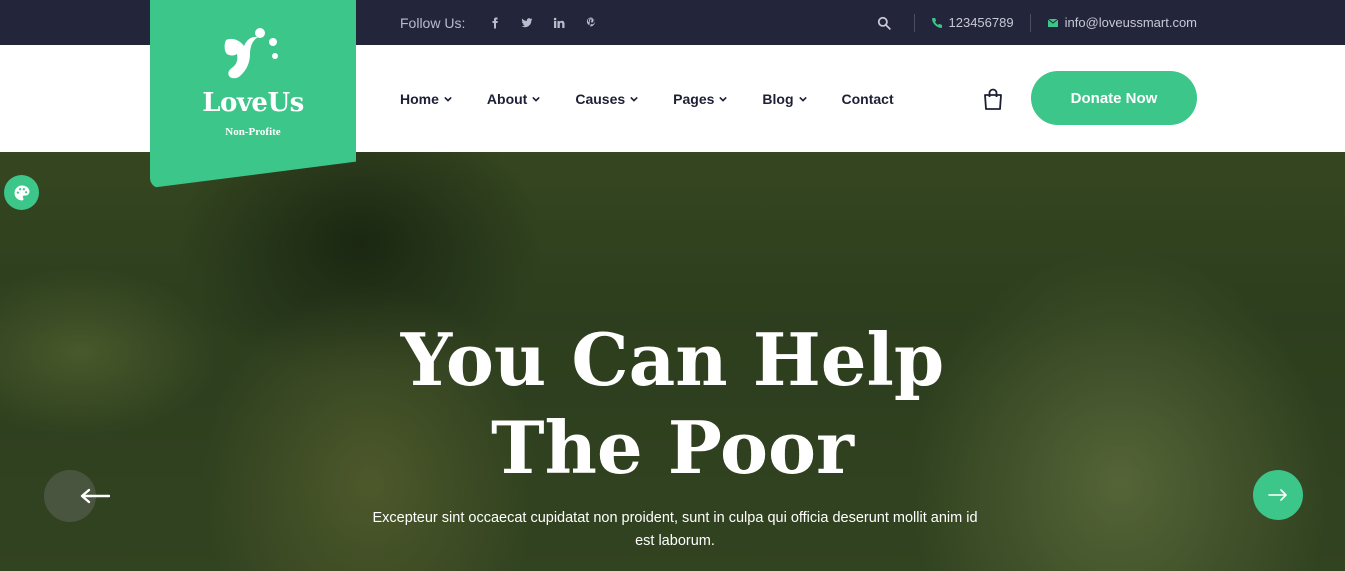 The image size is (1345, 571). I want to click on nav-item-pages: Pages, so click(700, 98).